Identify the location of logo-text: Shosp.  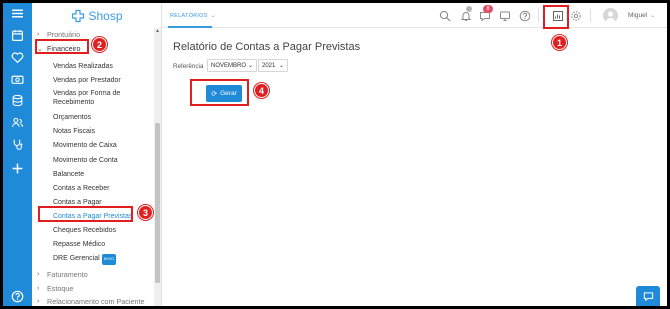
(105, 15).